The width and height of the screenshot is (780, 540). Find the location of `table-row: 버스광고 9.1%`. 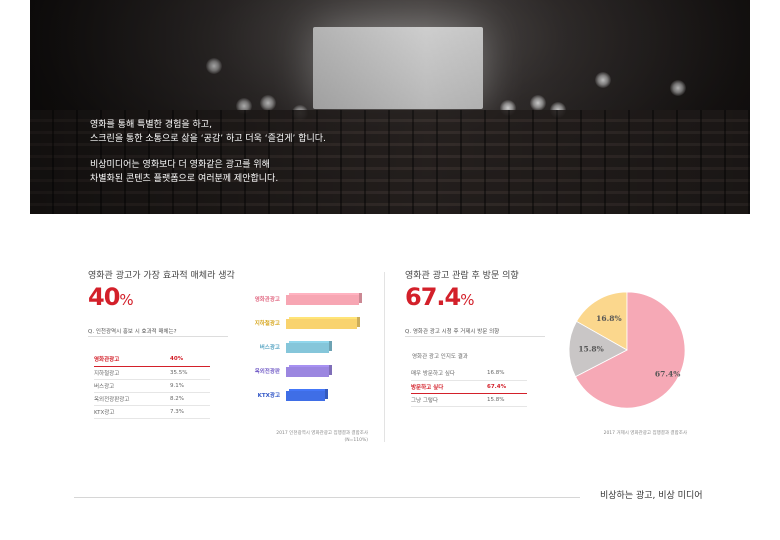

table-row: 버스광고 9.1% is located at coordinates (152, 386).